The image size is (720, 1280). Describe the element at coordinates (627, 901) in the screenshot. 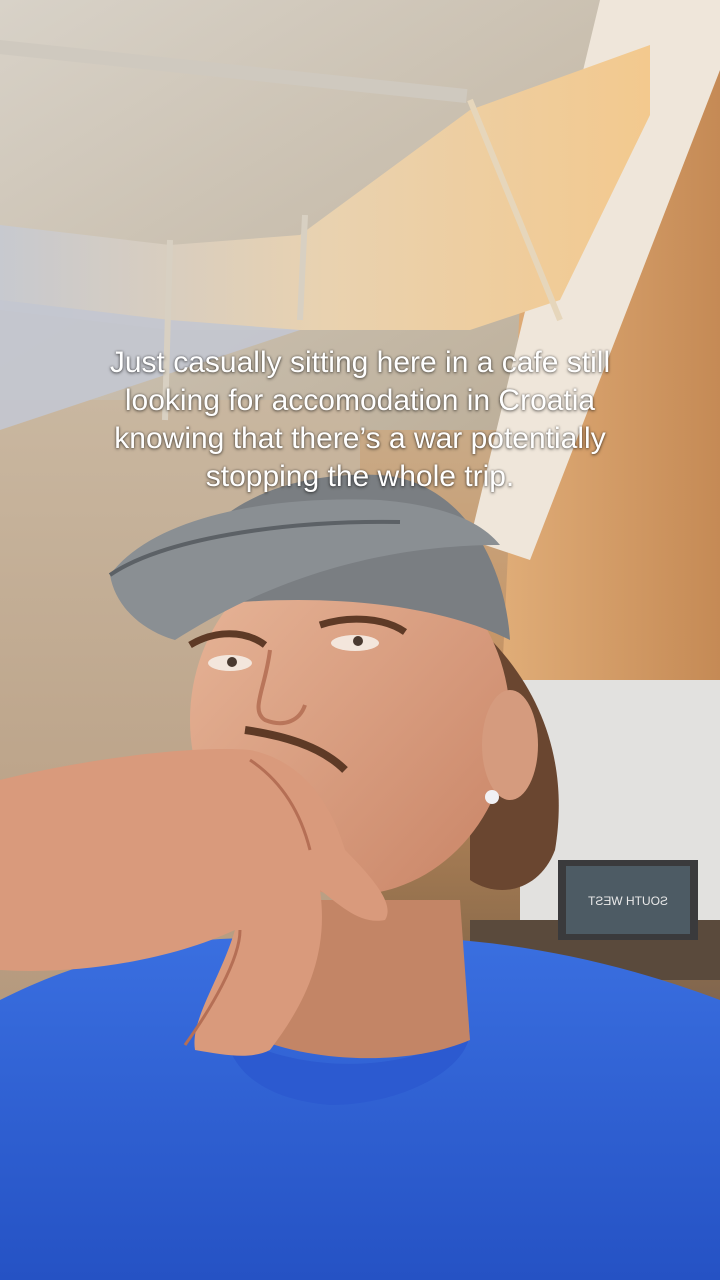

I see `poster-label: SOUTH WEST` at that location.